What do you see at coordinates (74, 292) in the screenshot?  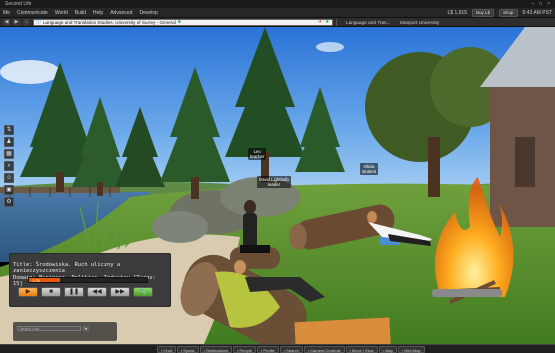 I see `pause-icon: ❚❚` at bounding box center [74, 292].